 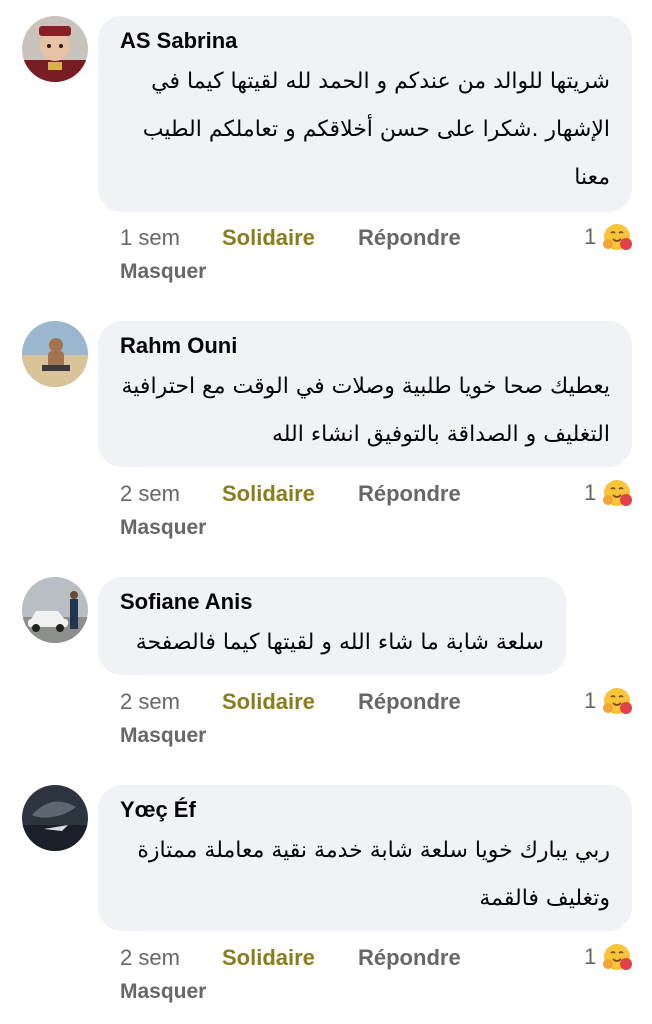 I want to click on comment-author: AS Sabrina, so click(x=365, y=41).